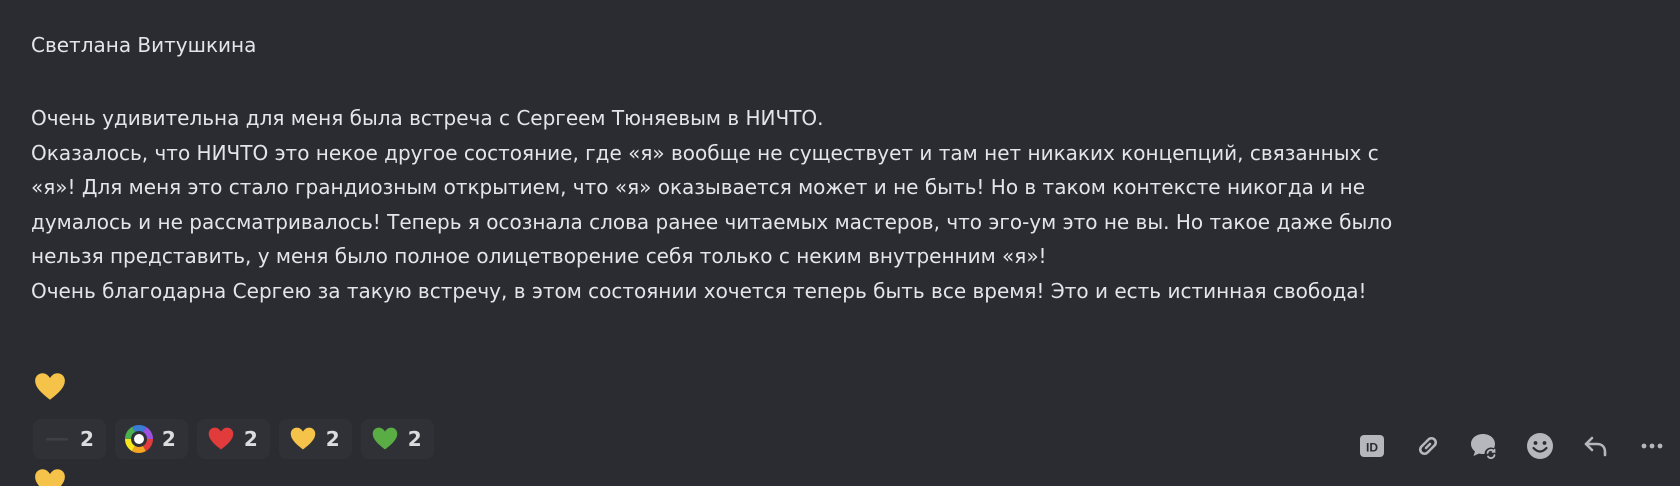  Describe the element at coordinates (138, 439) in the screenshot. I see `rainbow-circle-icon` at that location.